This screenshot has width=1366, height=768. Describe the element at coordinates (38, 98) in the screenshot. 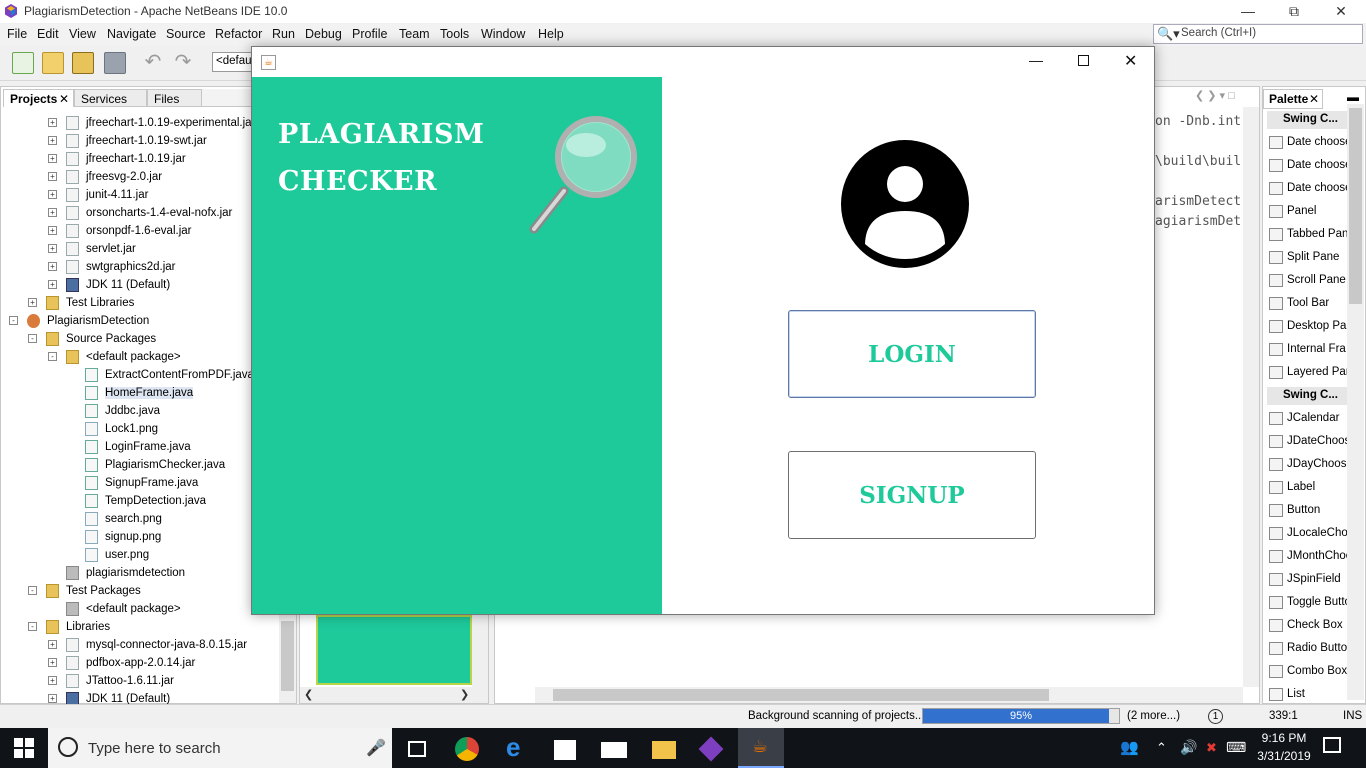

I see `tab-projects: Projects ✕` at that location.